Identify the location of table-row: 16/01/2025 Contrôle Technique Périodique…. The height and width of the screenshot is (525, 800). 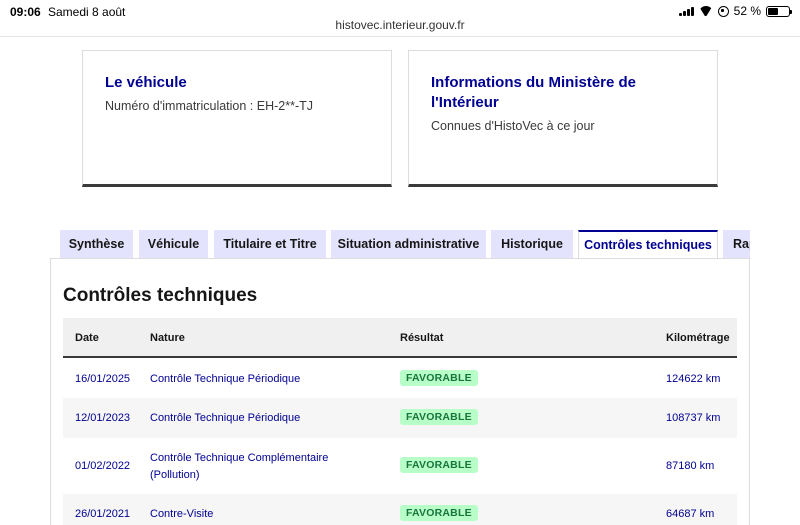
(400, 378).